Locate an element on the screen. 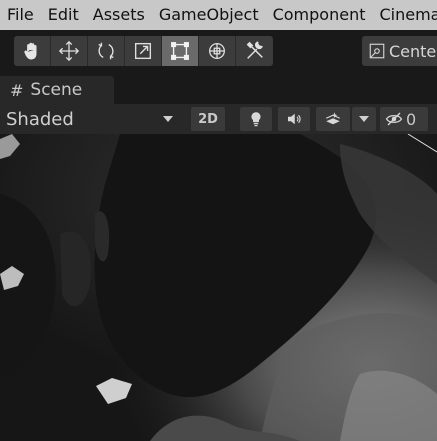  rotate-tool-button is located at coordinates (106, 51).